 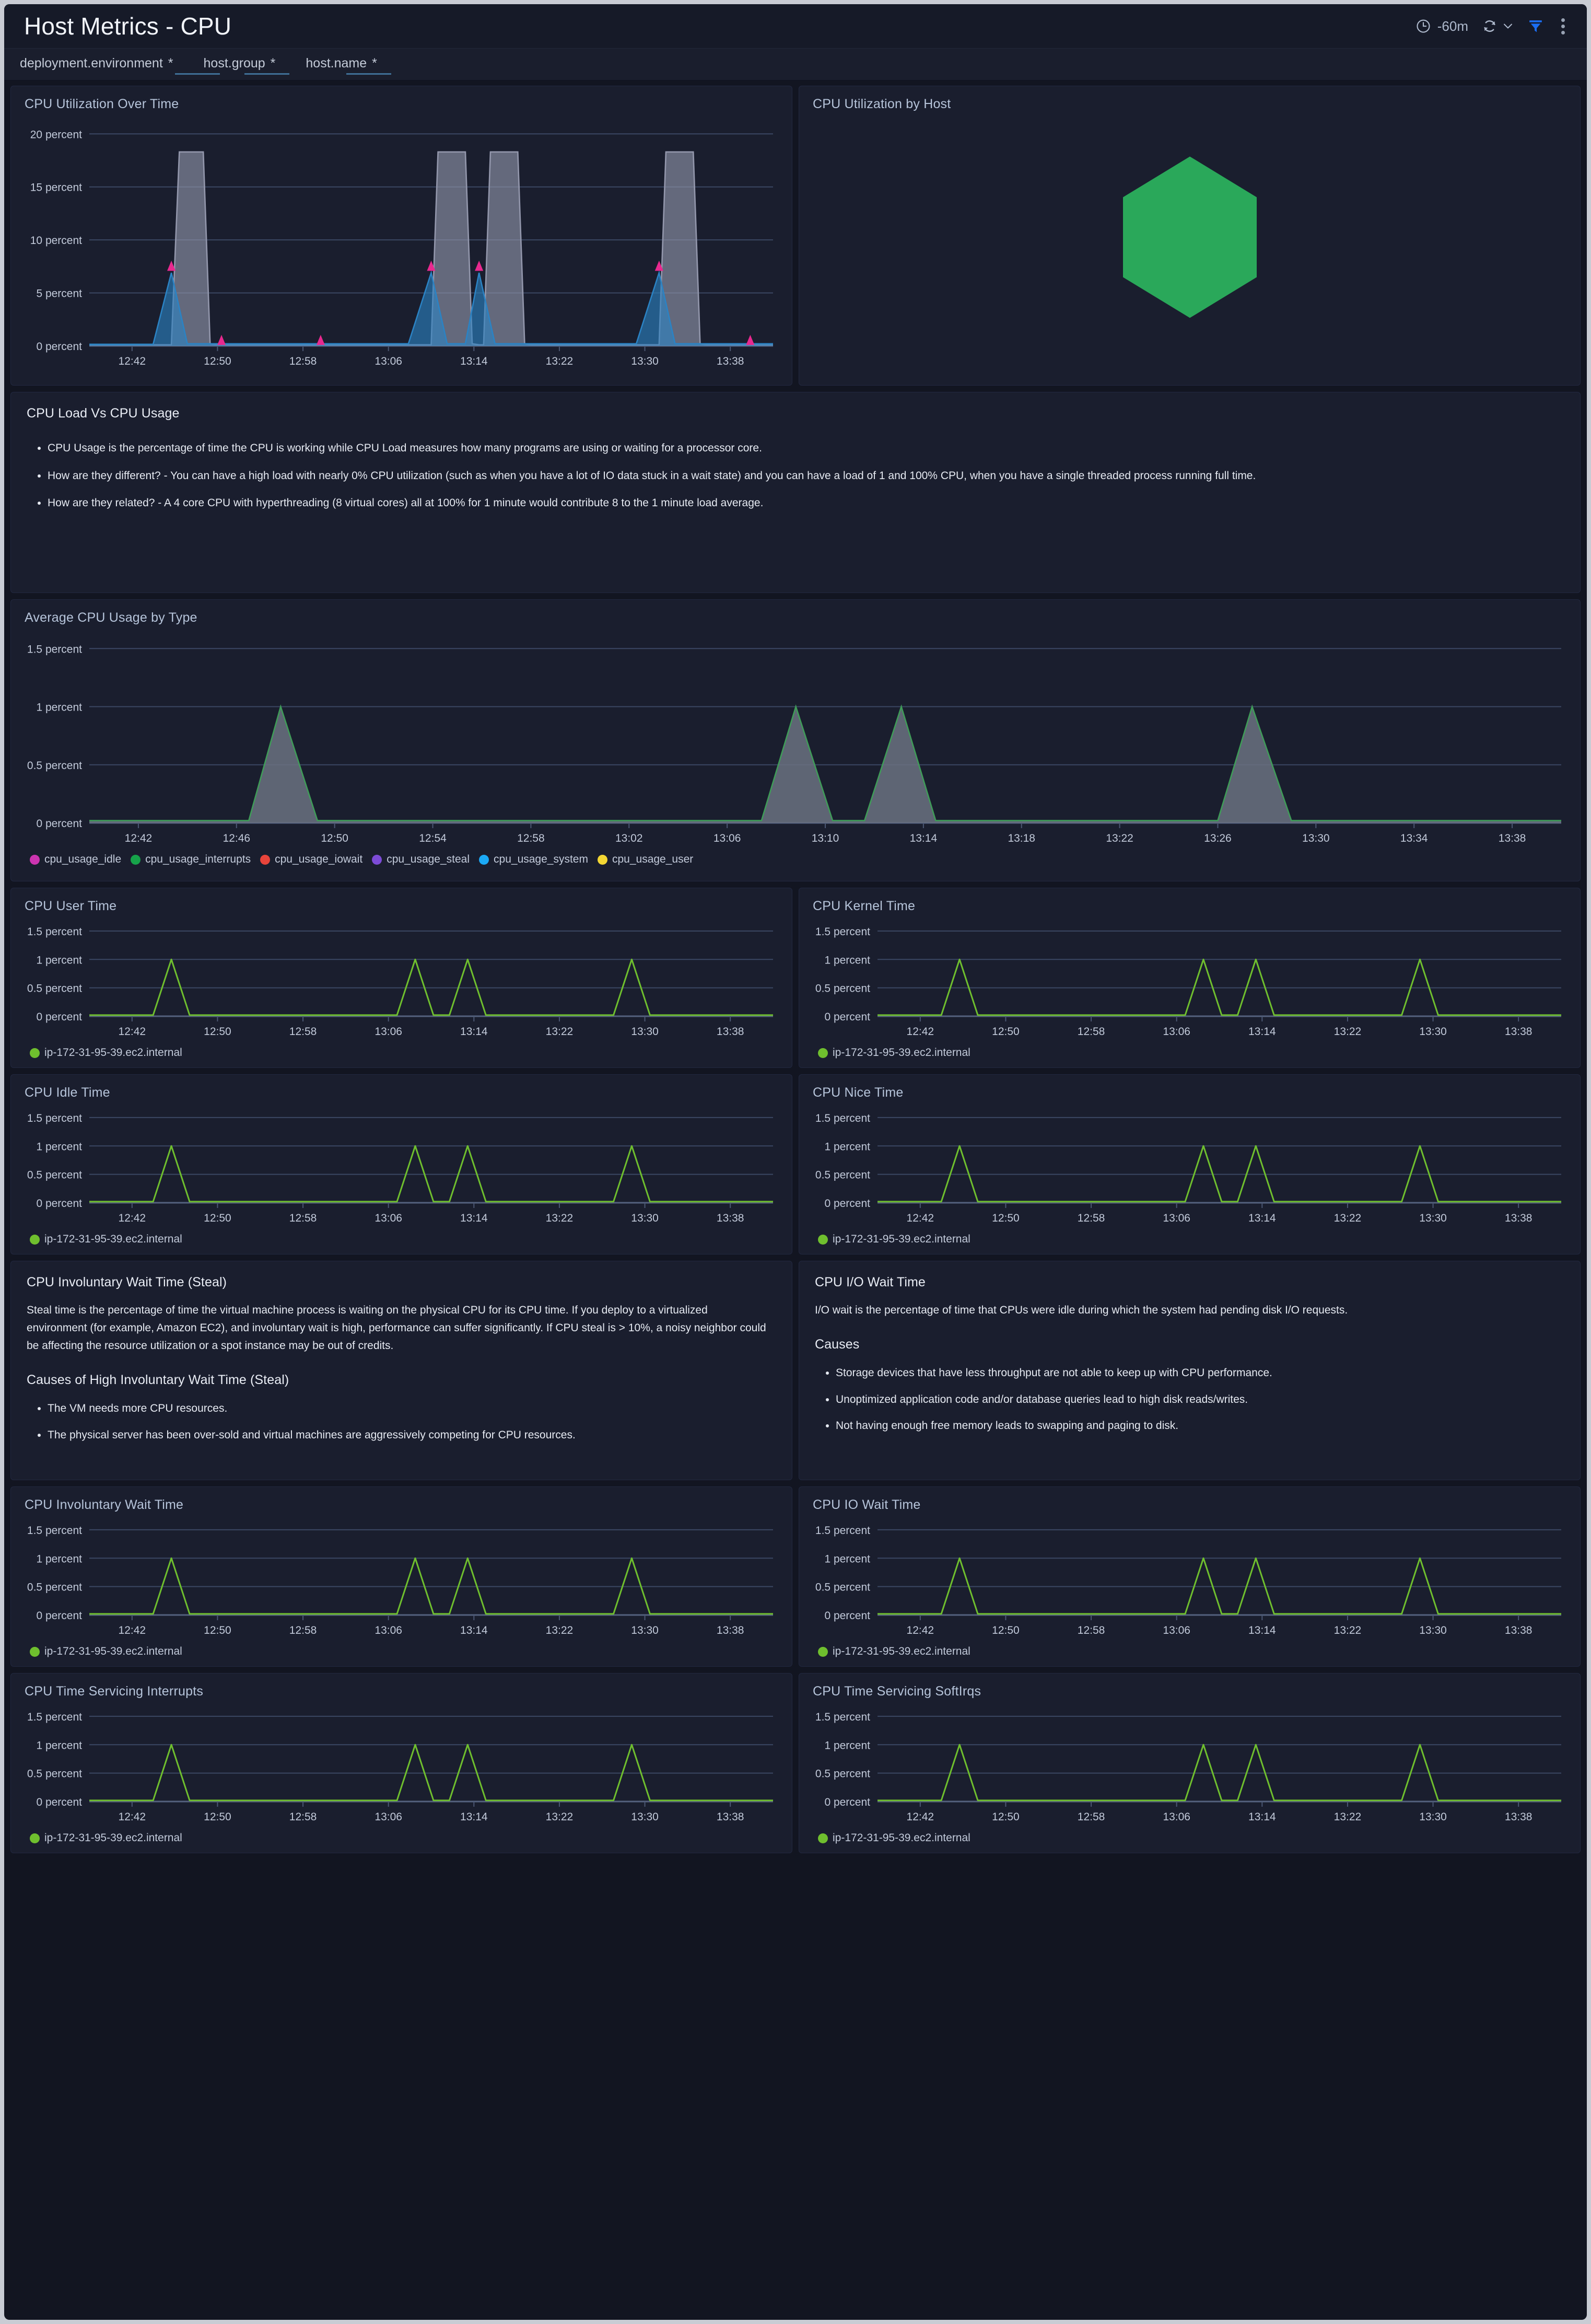 I want to click on legend-label: cpu_usage_steal, so click(x=429, y=859).